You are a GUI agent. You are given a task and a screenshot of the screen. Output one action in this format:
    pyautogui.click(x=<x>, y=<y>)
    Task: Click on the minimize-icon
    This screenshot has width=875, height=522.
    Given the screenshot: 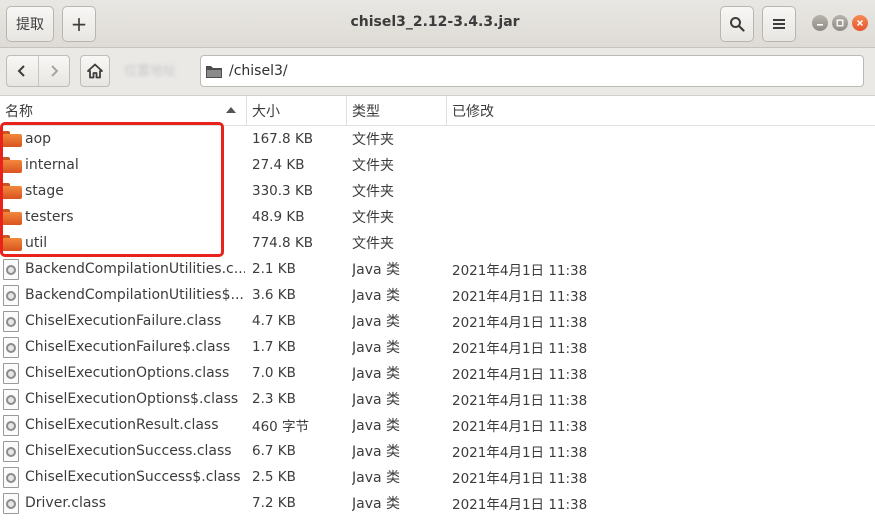 What is the action you would take?
    pyautogui.click(x=820, y=25)
    